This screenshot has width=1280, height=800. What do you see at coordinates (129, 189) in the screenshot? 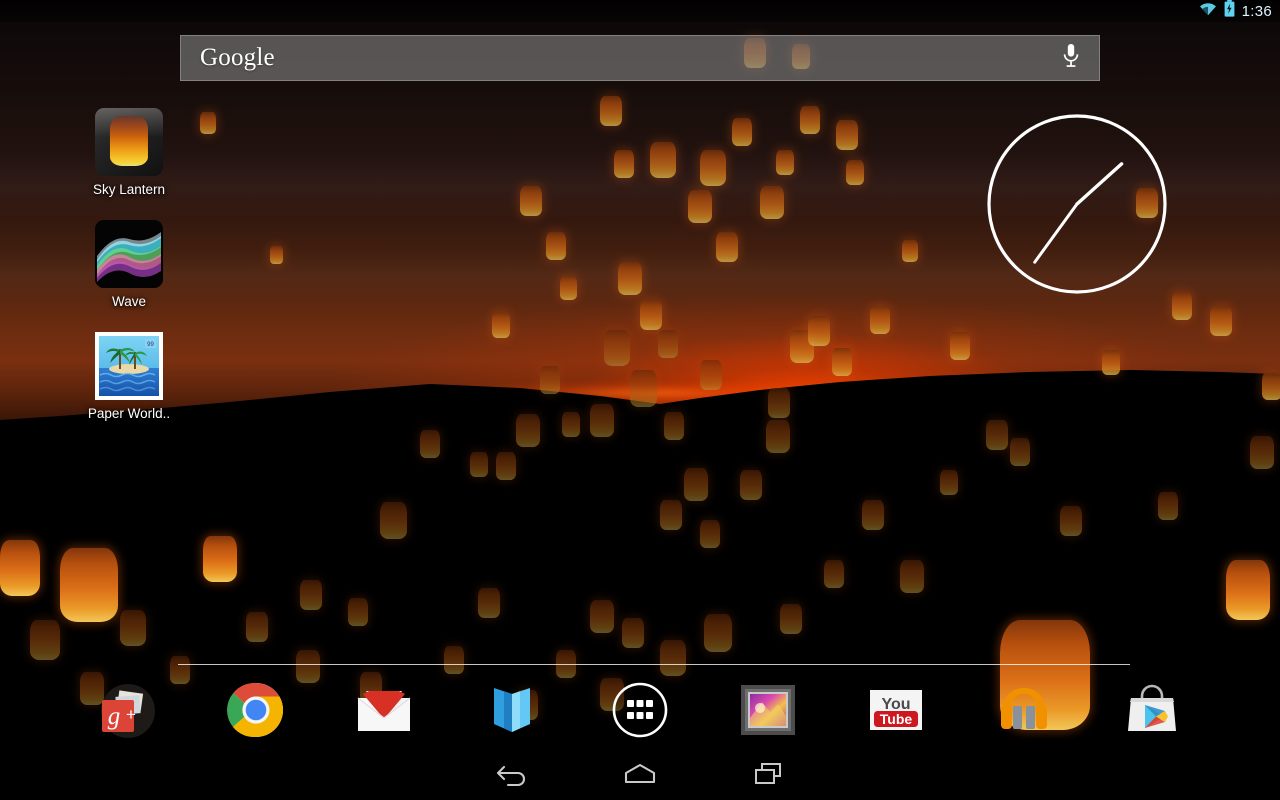
I see `shortcut-label: Sky Lantern` at bounding box center [129, 189].